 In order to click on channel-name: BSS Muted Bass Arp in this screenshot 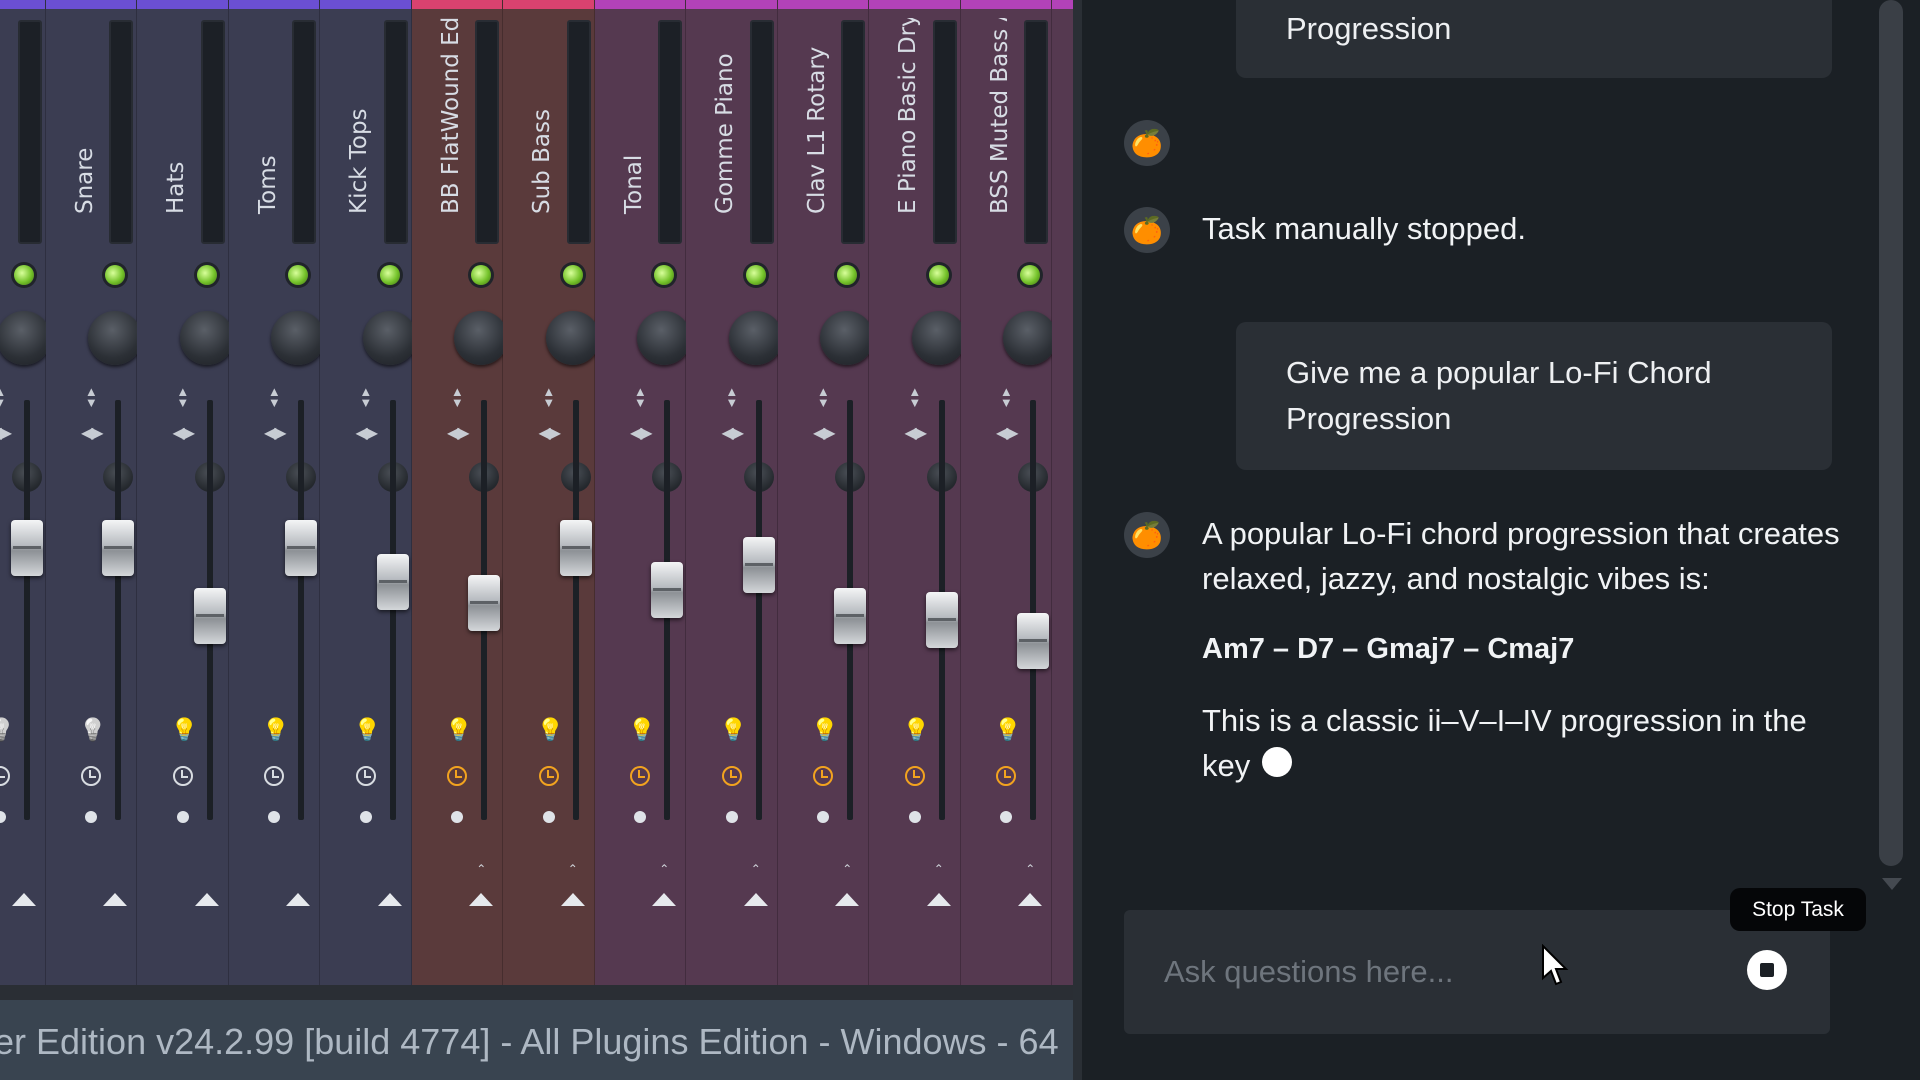, I will do `click(1000, 131)`.